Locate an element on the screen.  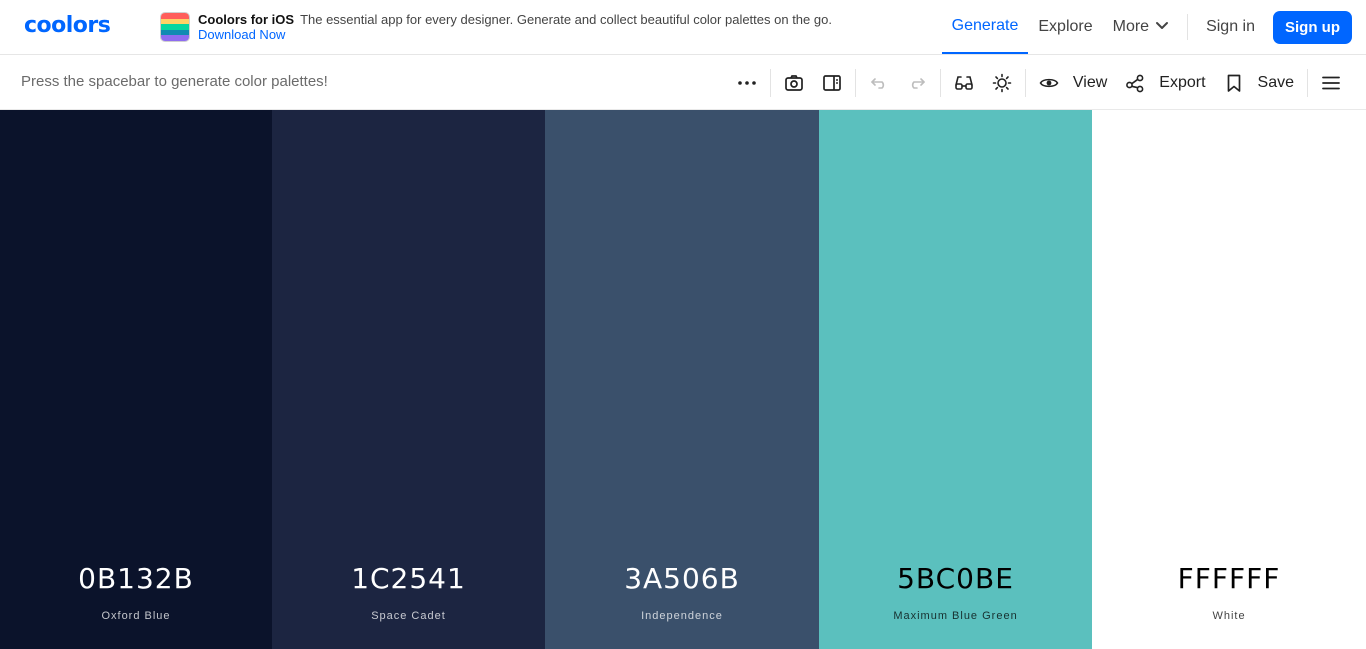
promo-title: Coolors for iOS is located at coordinates (246, 19).